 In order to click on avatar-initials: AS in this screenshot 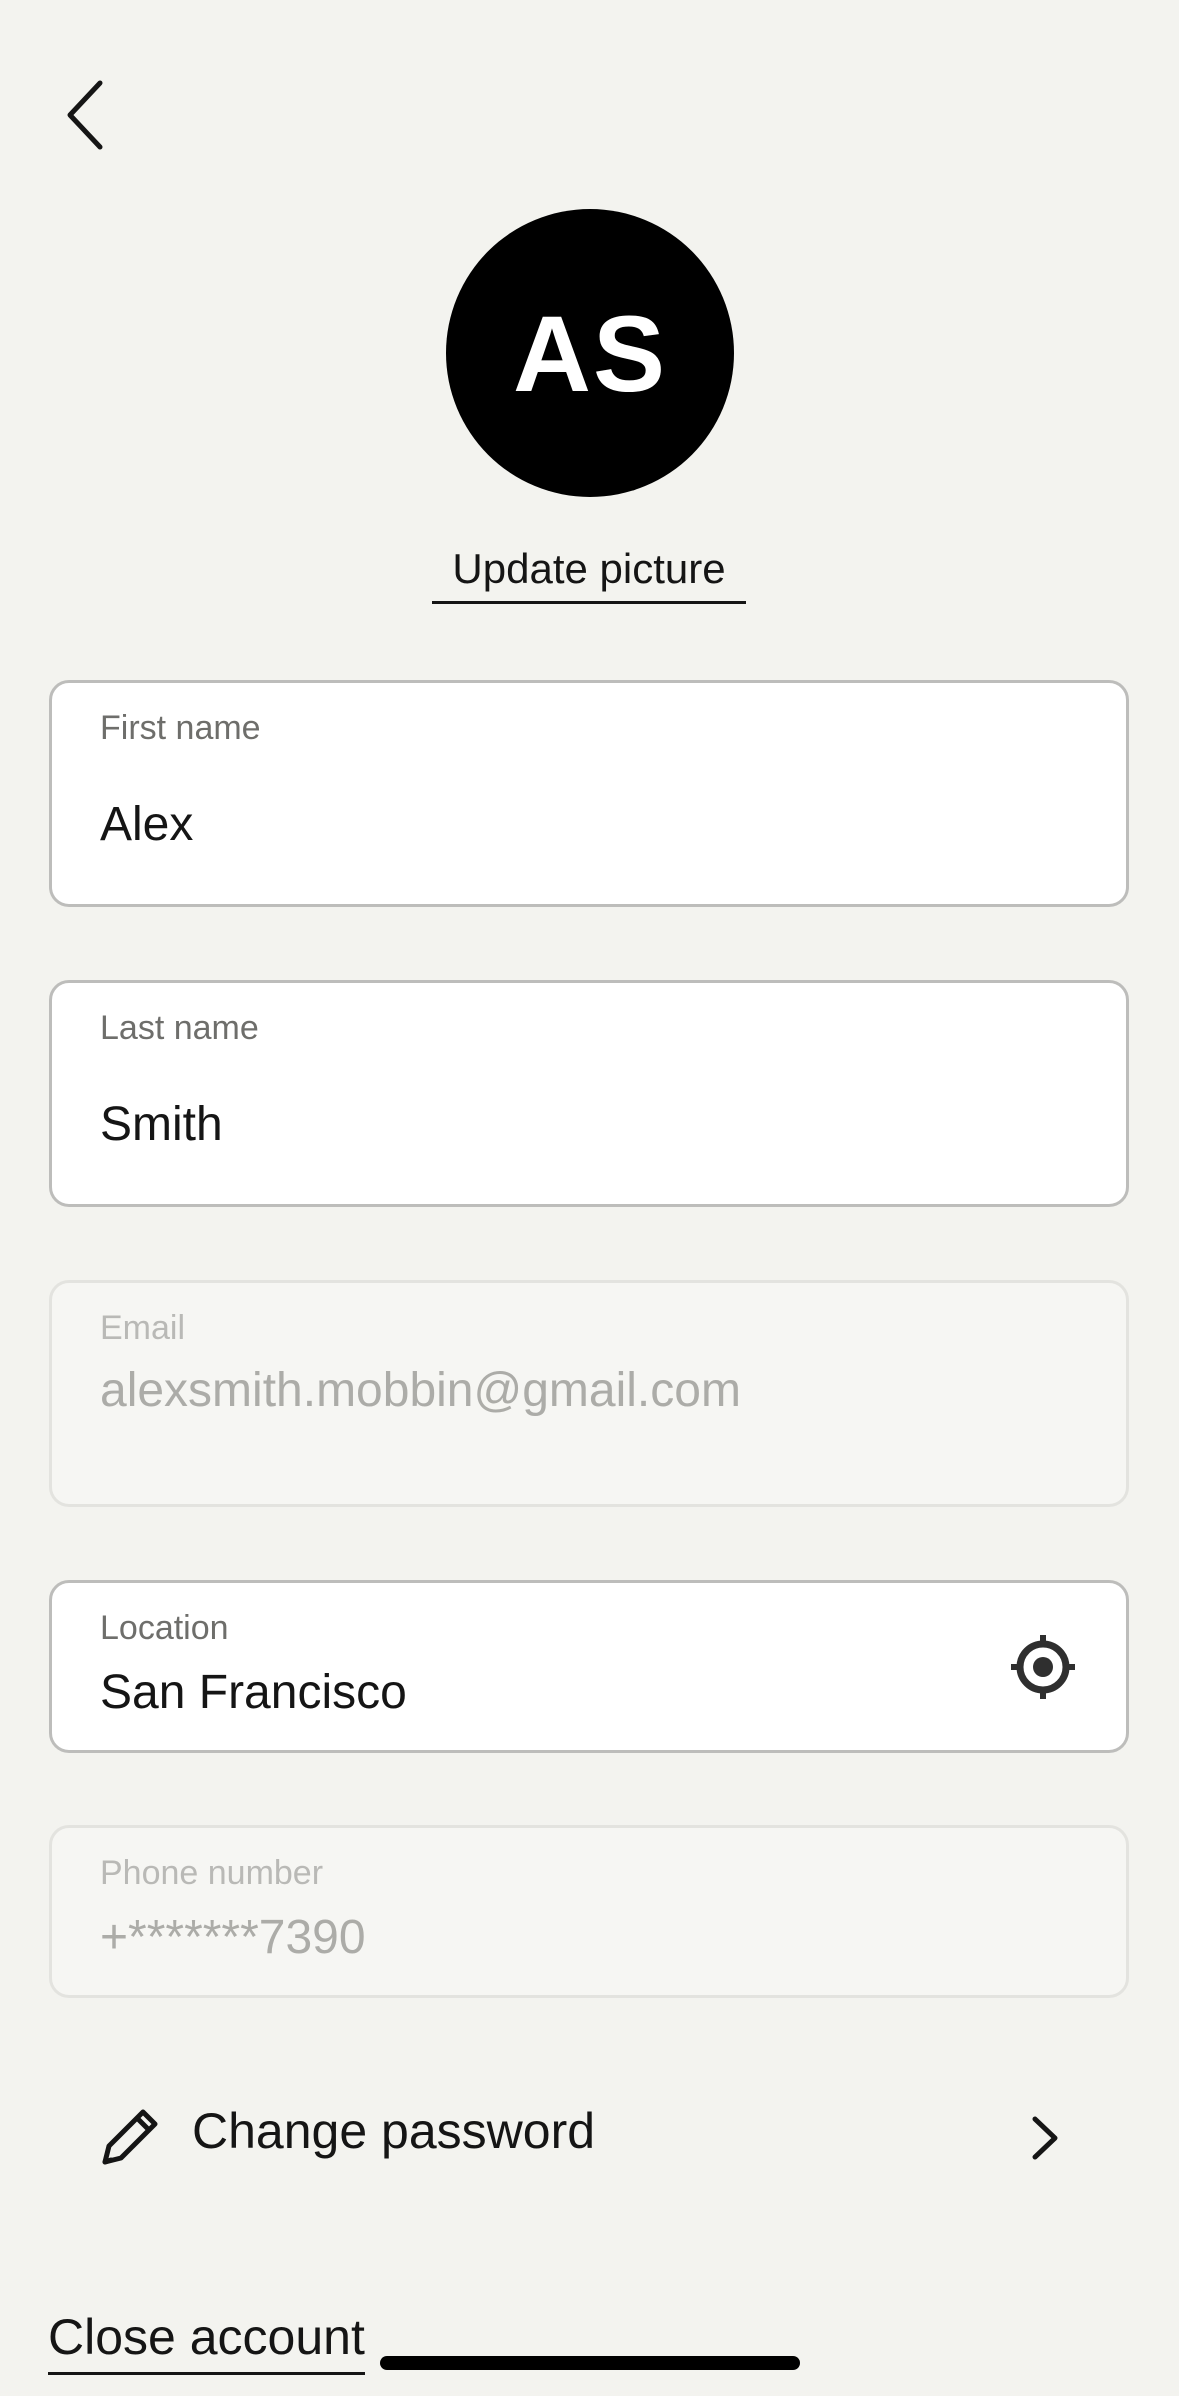, I will do `click(590, 353)`.